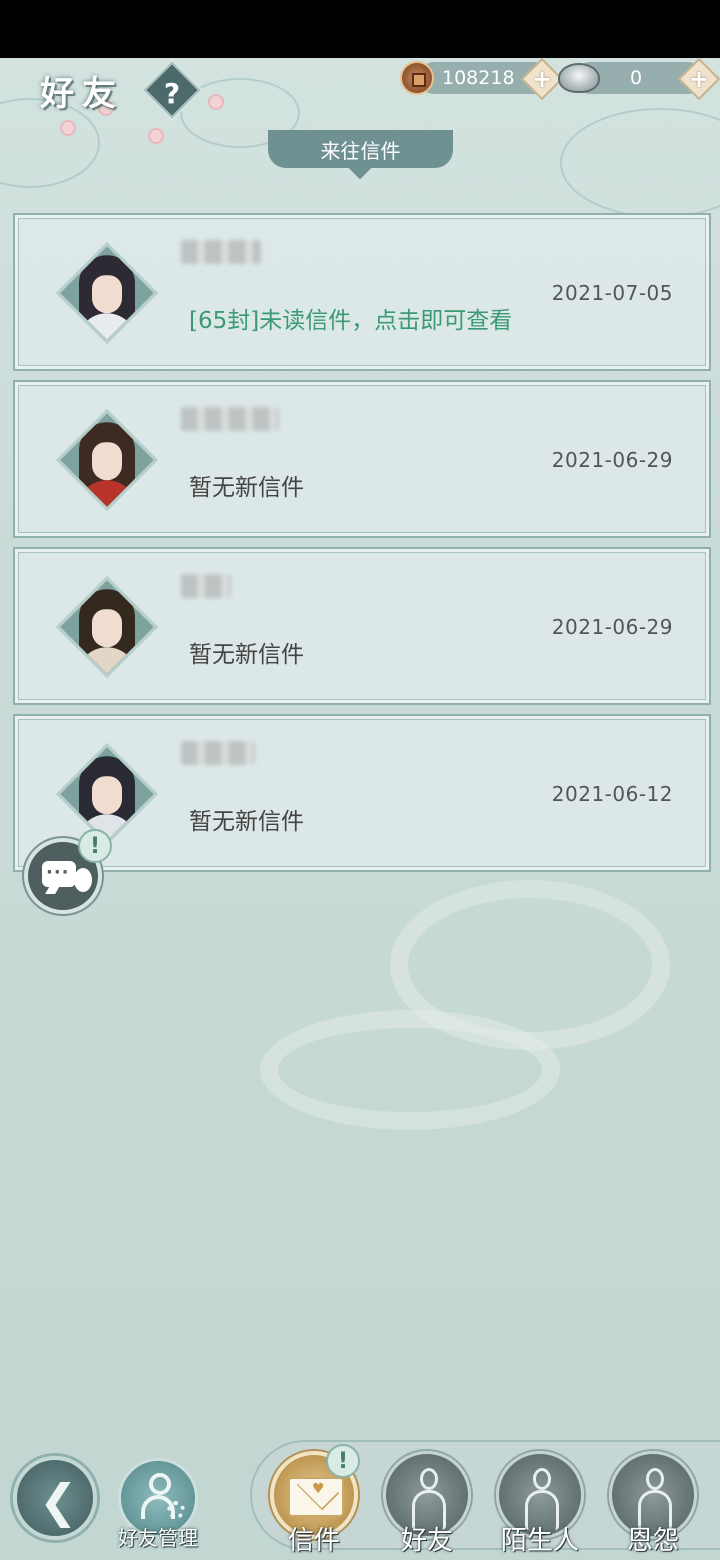  I want to click on tab-mail-badge: !, so click(343, 1461).